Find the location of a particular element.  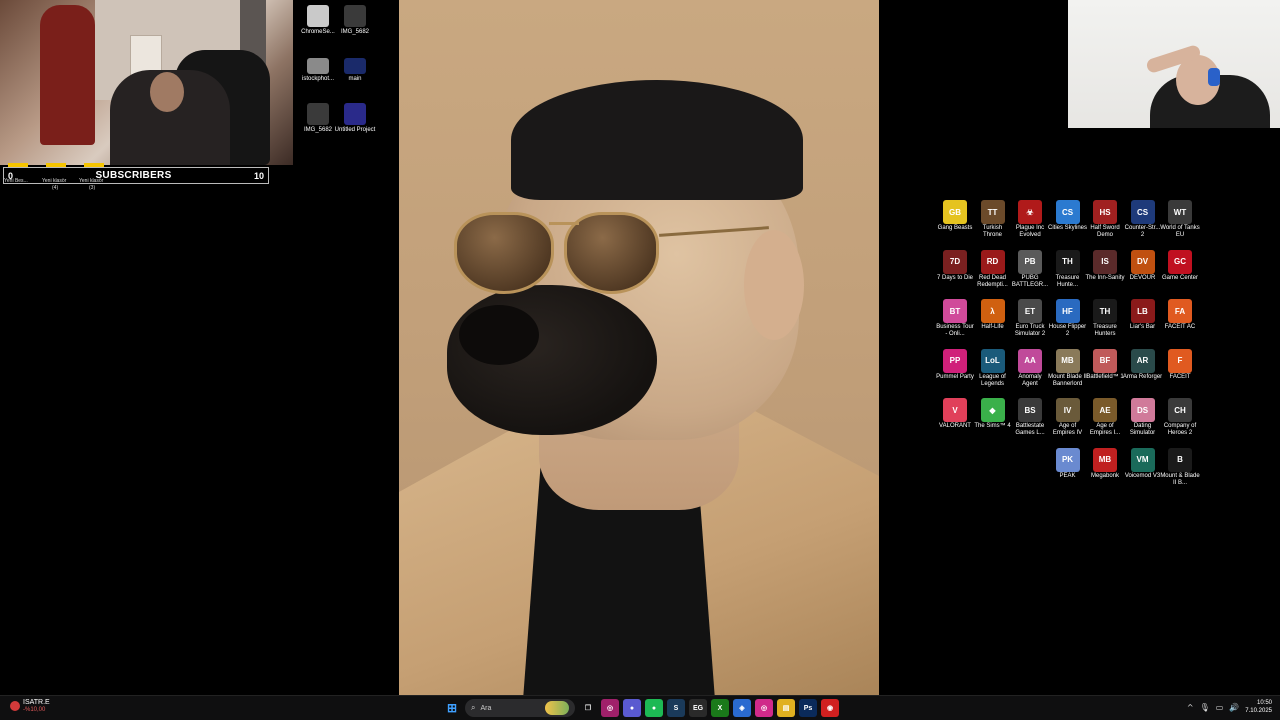

desktop-icon-main: main is located at coordinates (355, 70).